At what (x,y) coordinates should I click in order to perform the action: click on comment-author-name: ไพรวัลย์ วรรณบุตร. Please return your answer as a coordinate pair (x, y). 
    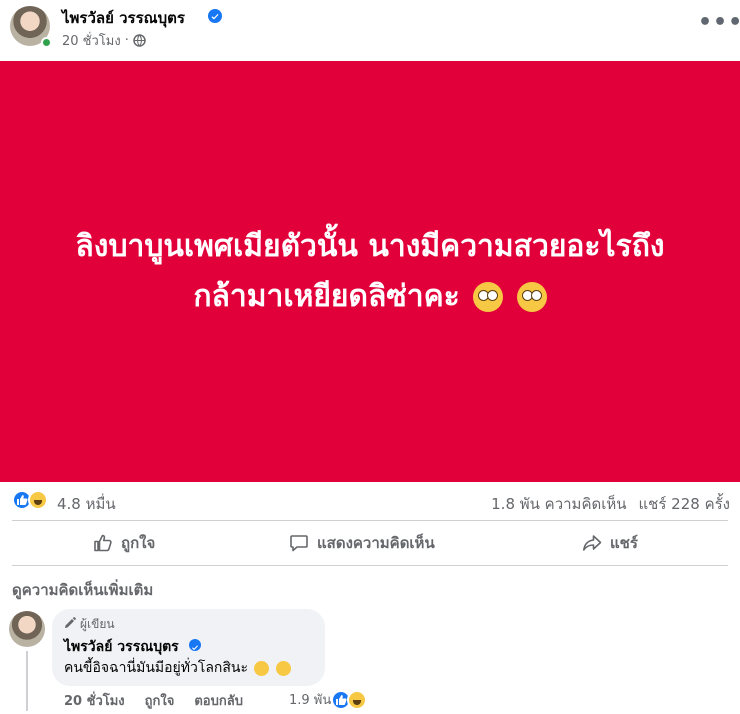
    Looking at the image, I should click on (121, 647).